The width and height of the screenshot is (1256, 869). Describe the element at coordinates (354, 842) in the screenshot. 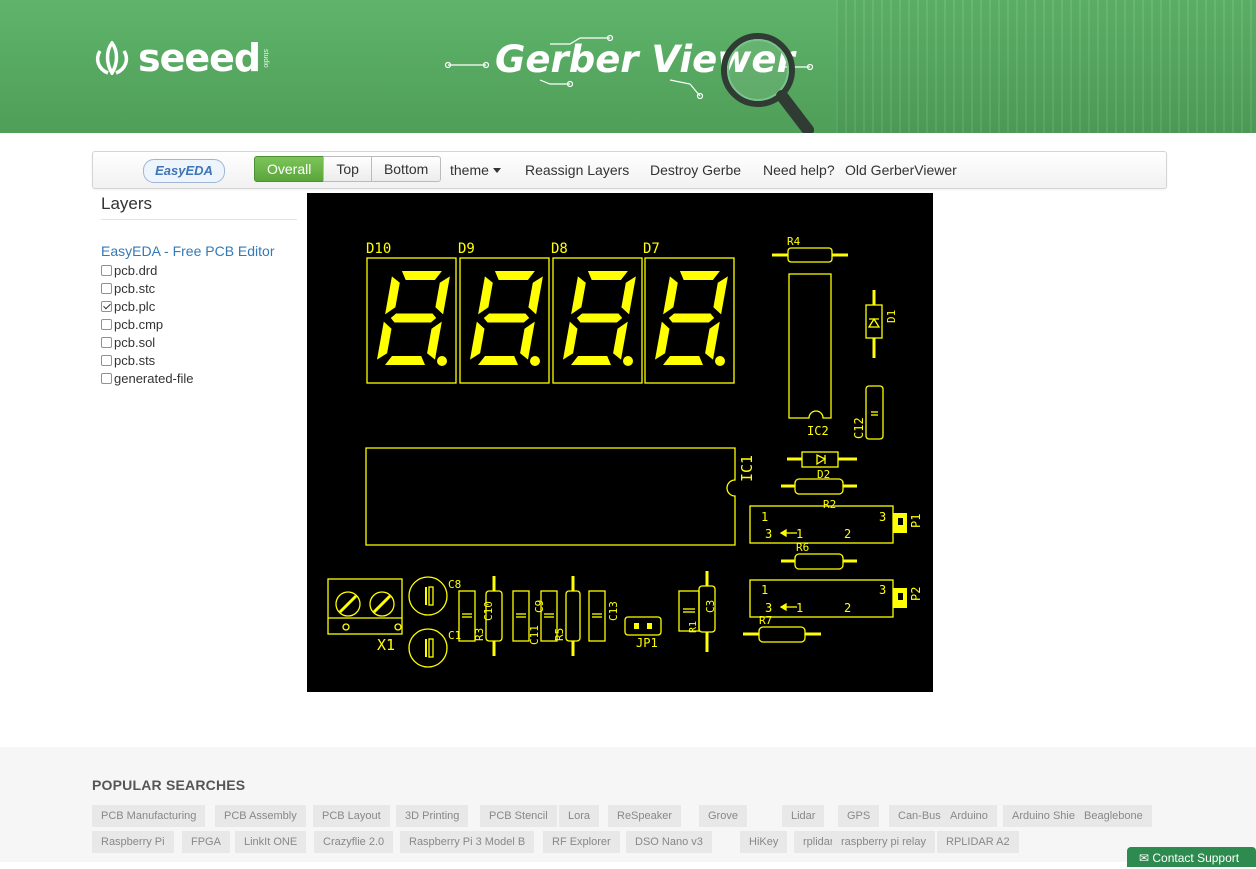

I see `search-tag: Crazyflie 2.0` at that location.